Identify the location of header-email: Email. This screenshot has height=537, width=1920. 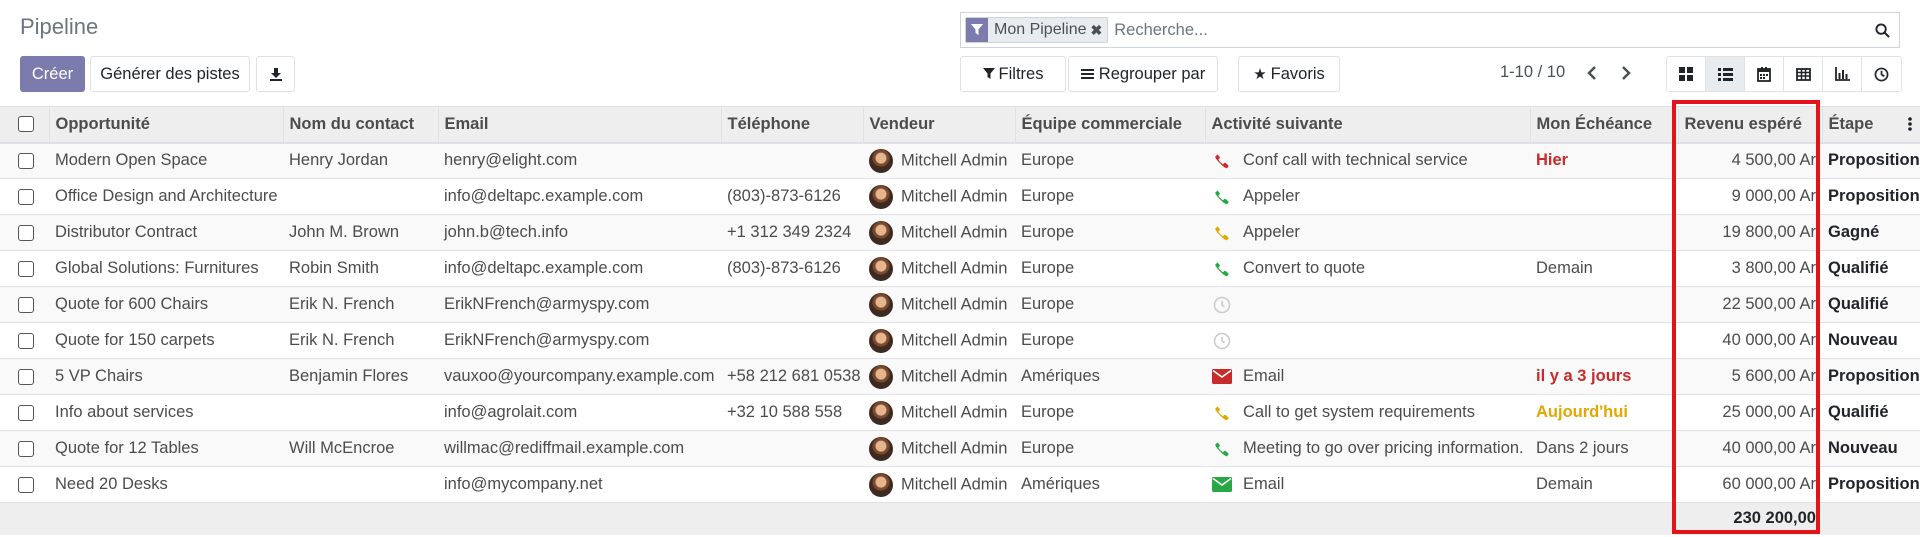
(579, 125).